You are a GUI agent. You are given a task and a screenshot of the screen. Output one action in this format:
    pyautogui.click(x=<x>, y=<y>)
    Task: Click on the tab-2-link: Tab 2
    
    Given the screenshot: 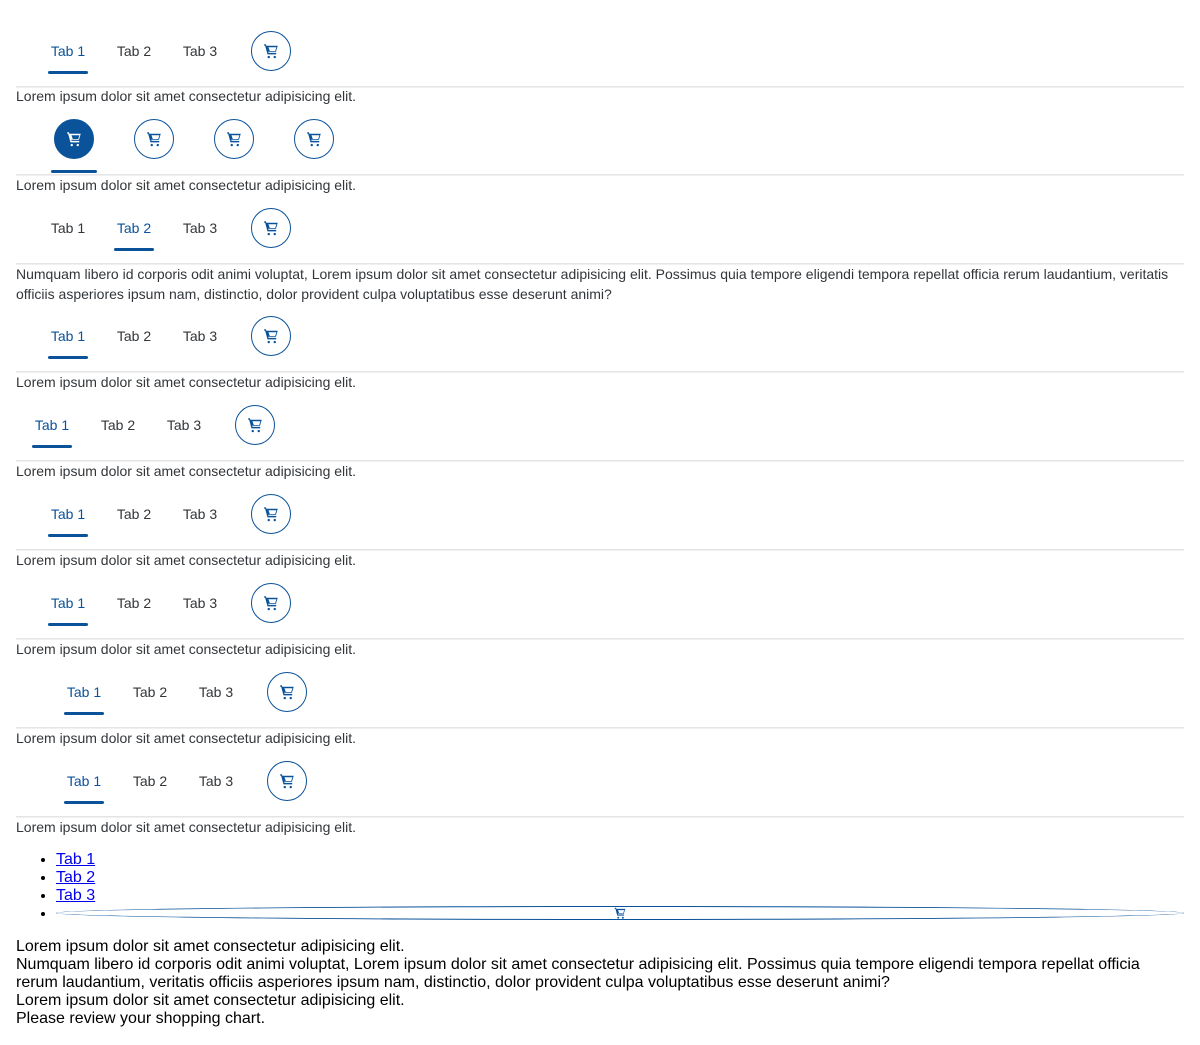 What is the action you would take?
    pyautogui.click(x=75, y=877)
    